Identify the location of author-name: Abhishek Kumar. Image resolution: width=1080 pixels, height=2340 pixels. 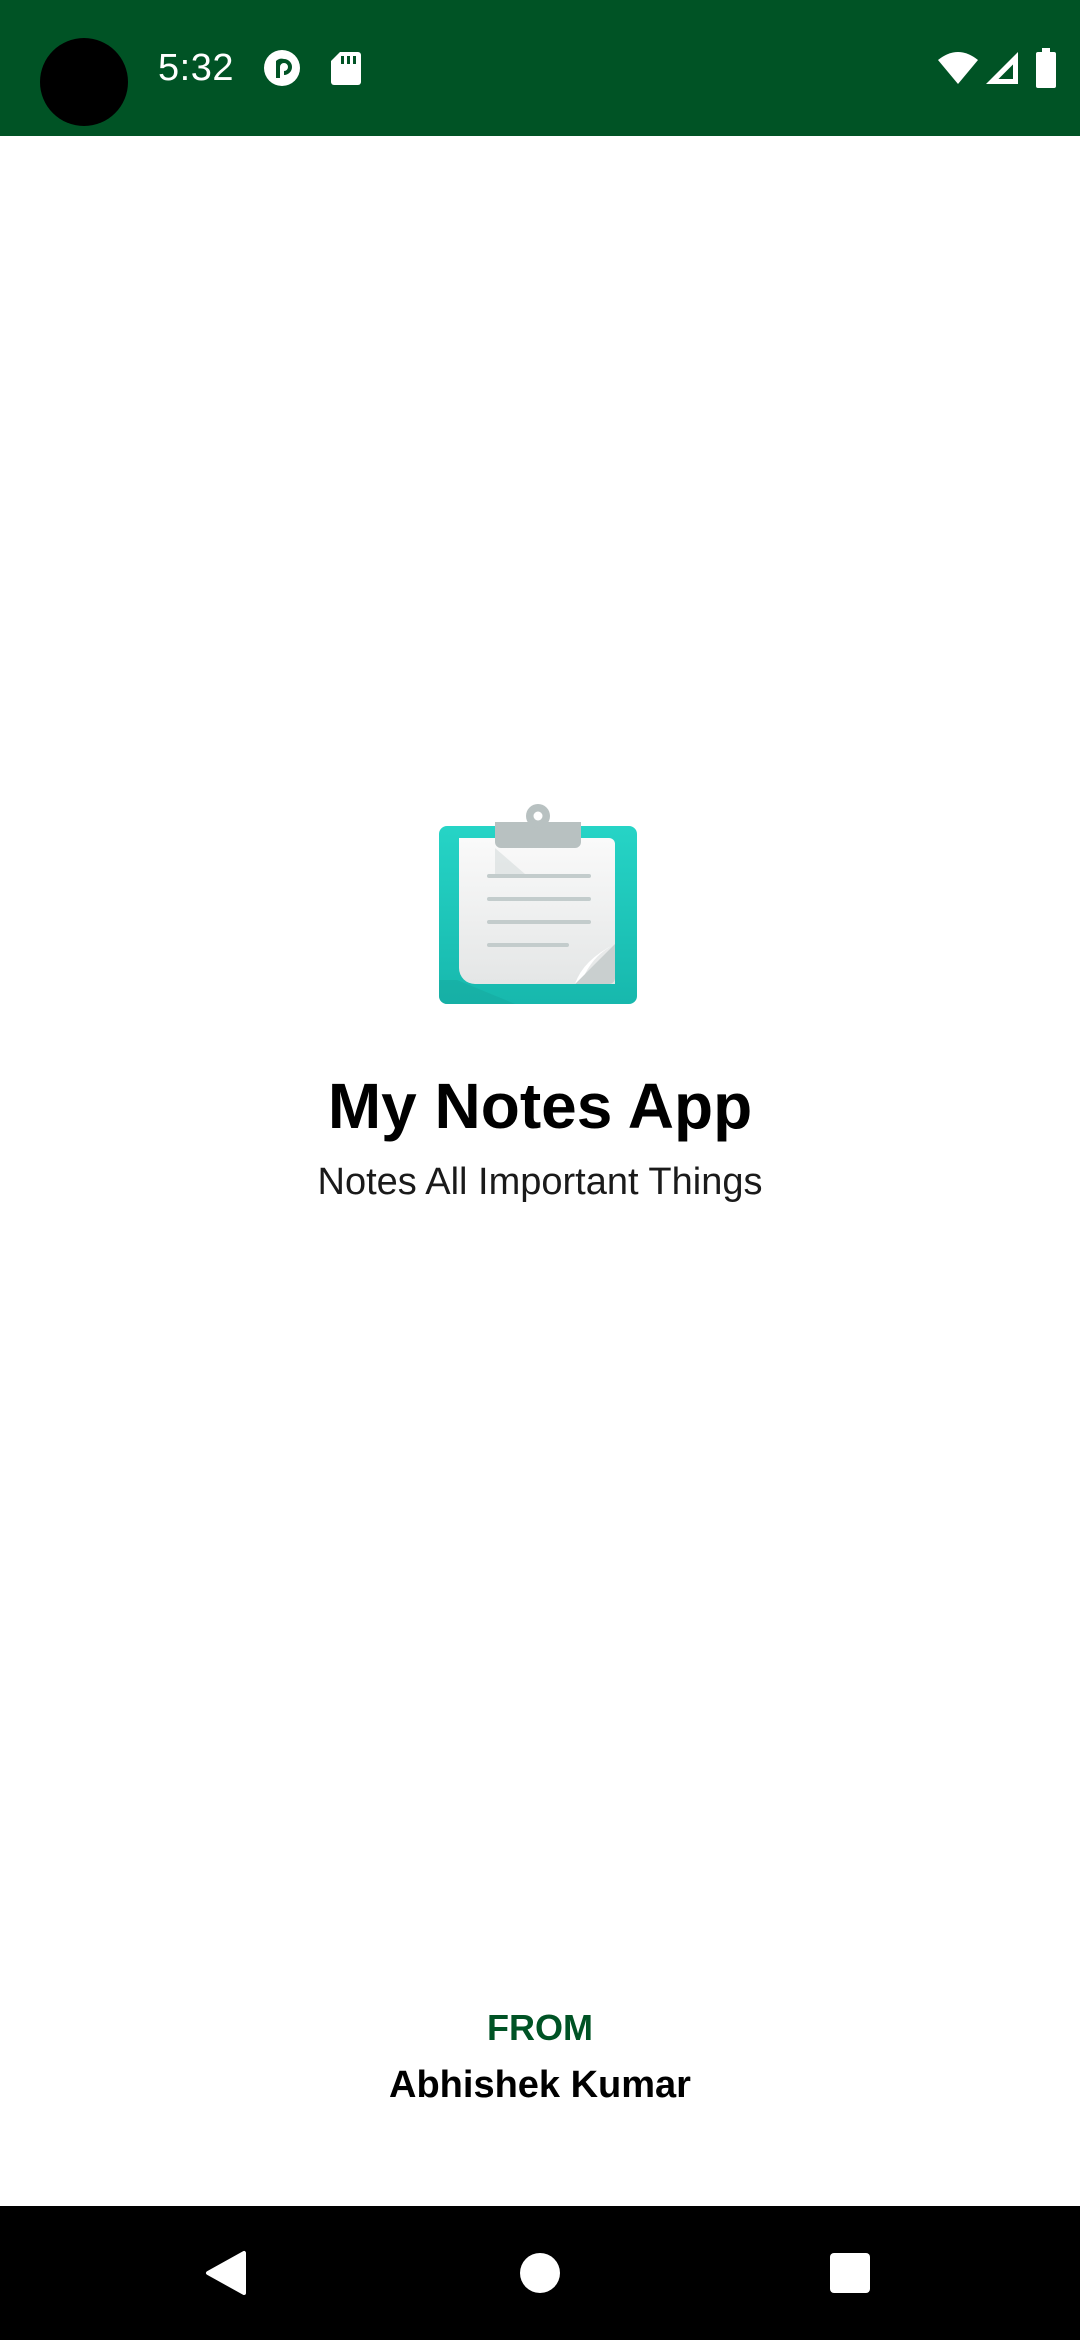
(540, 2085).